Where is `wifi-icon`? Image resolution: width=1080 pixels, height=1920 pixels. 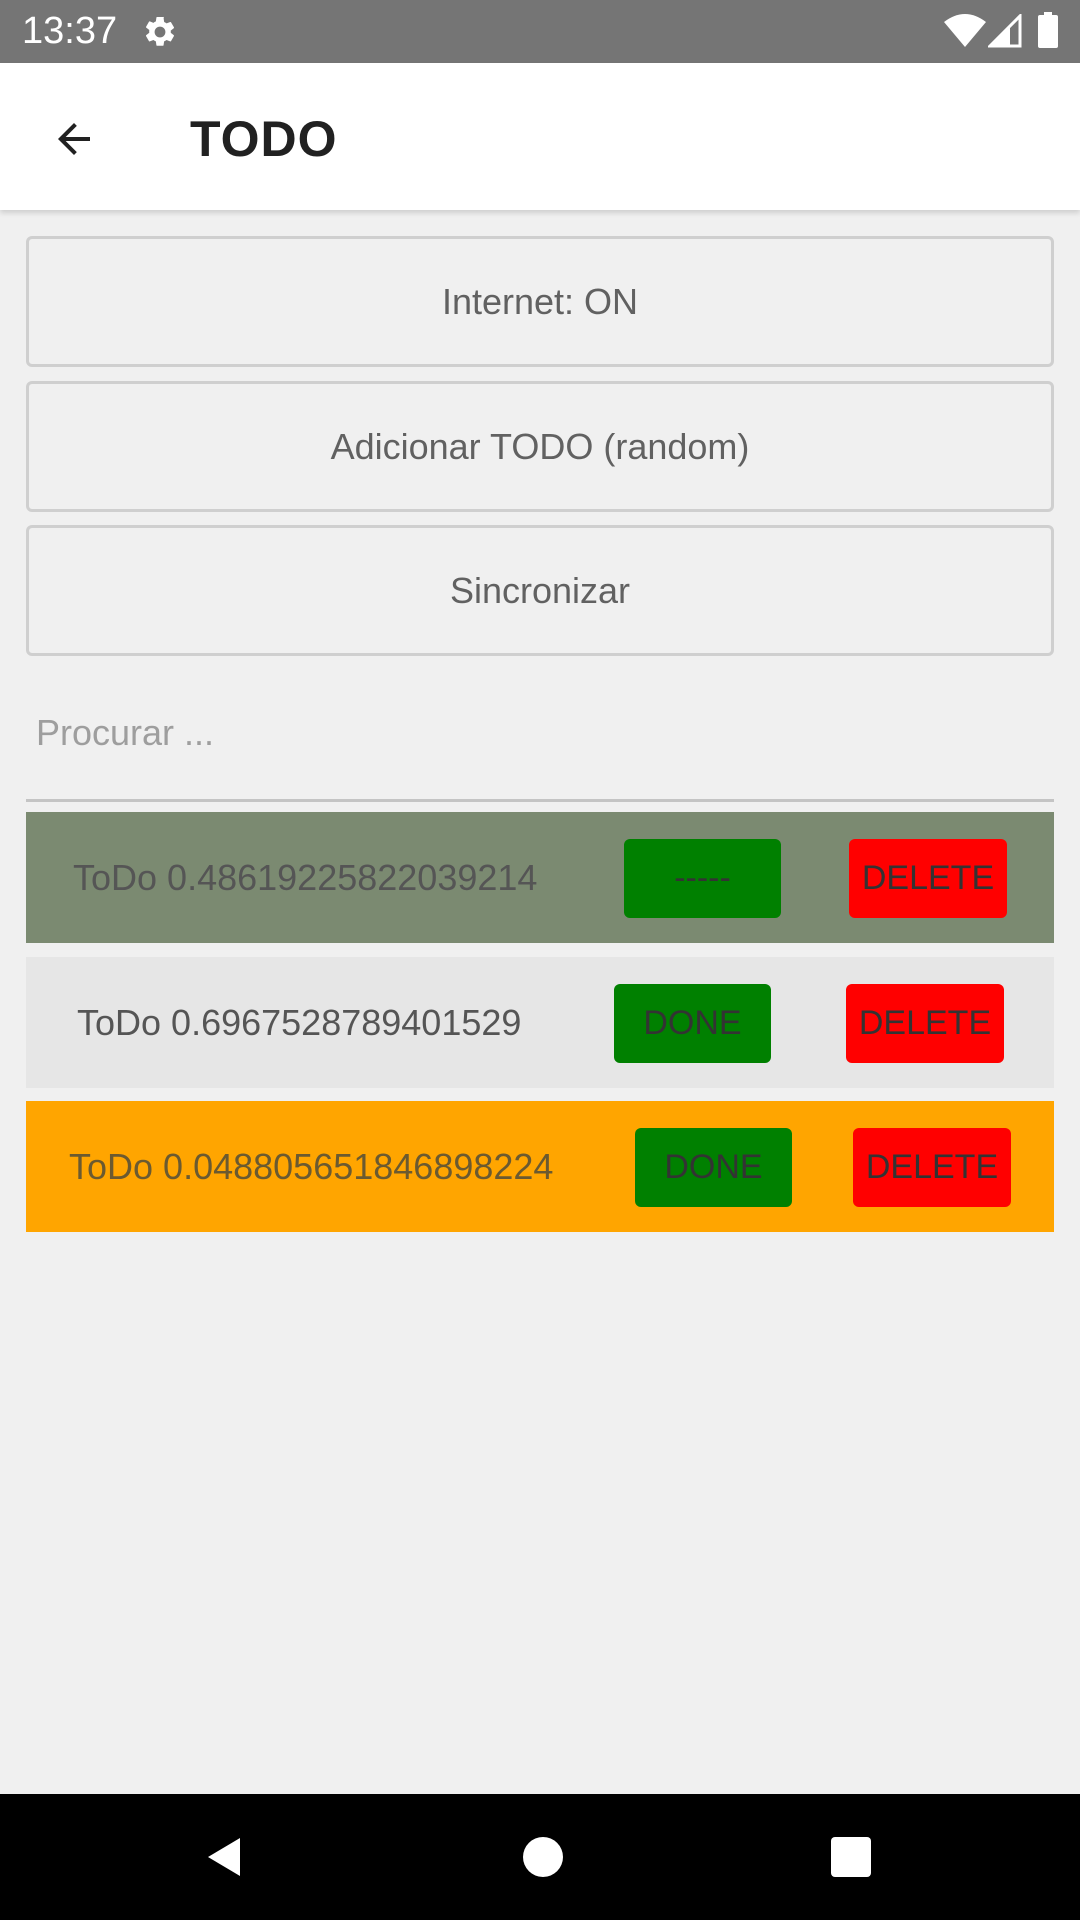
wifi-icon is located at coordinates (965, 30).